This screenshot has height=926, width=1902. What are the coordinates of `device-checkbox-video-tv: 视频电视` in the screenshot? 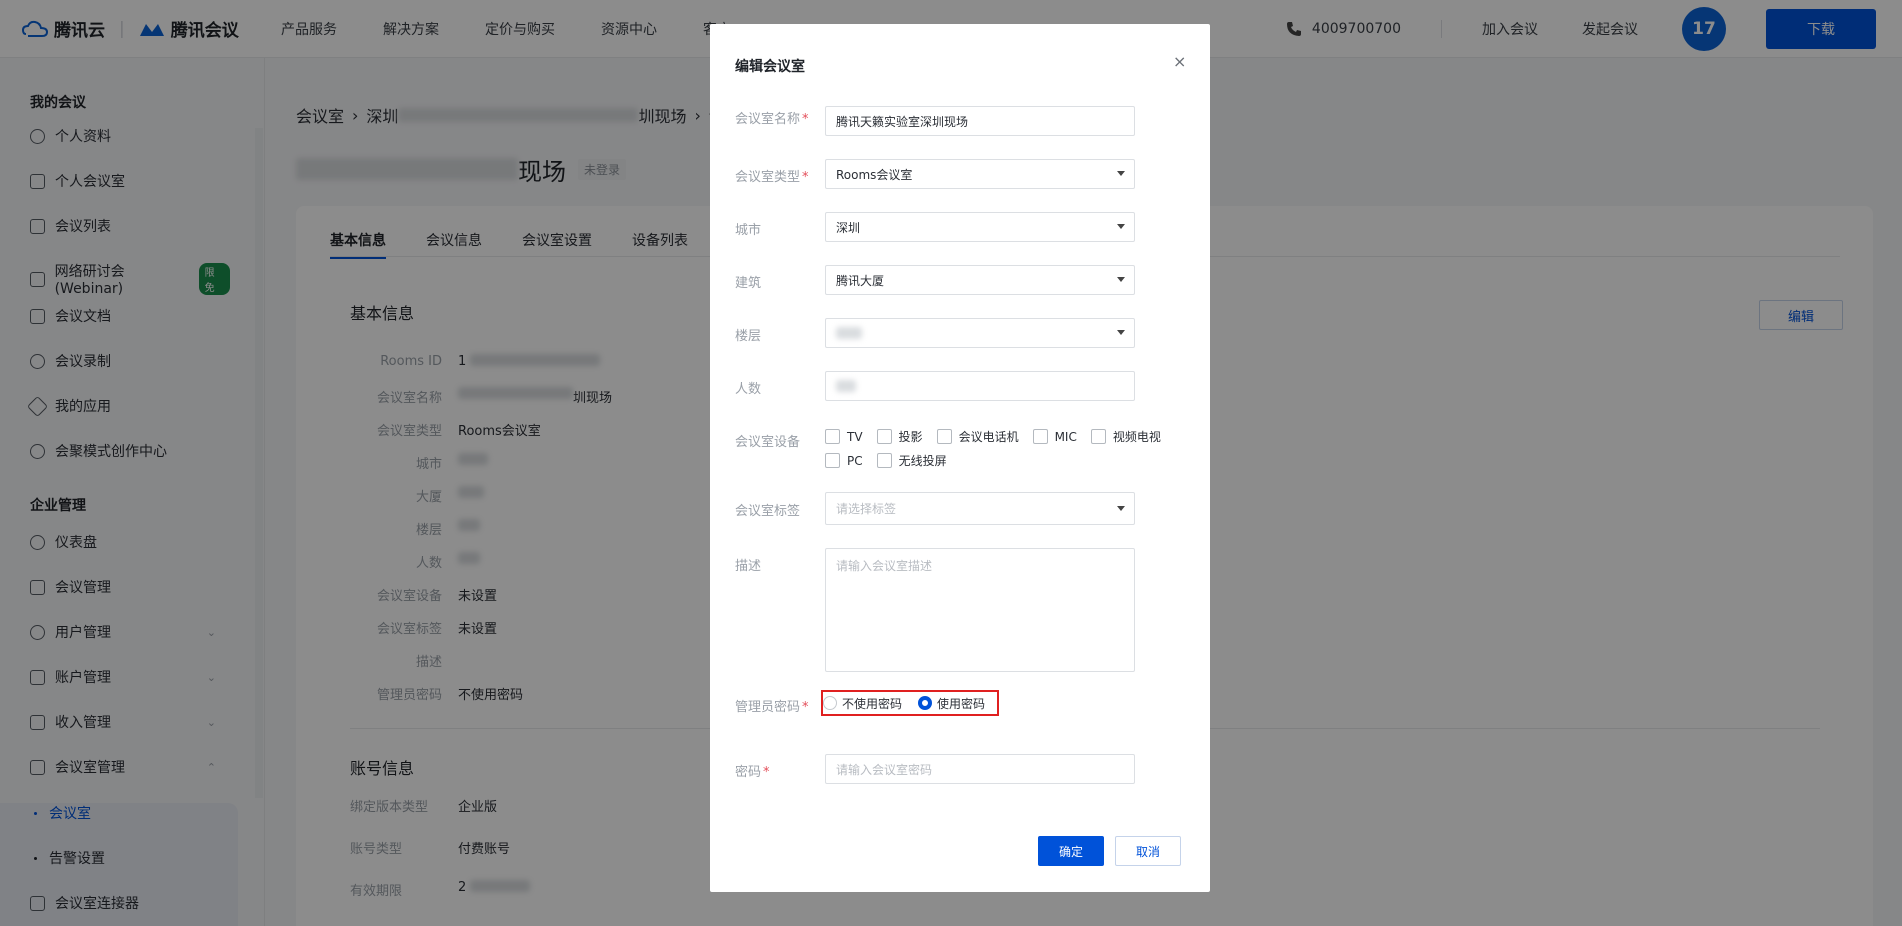 It's located at (1125, 436).